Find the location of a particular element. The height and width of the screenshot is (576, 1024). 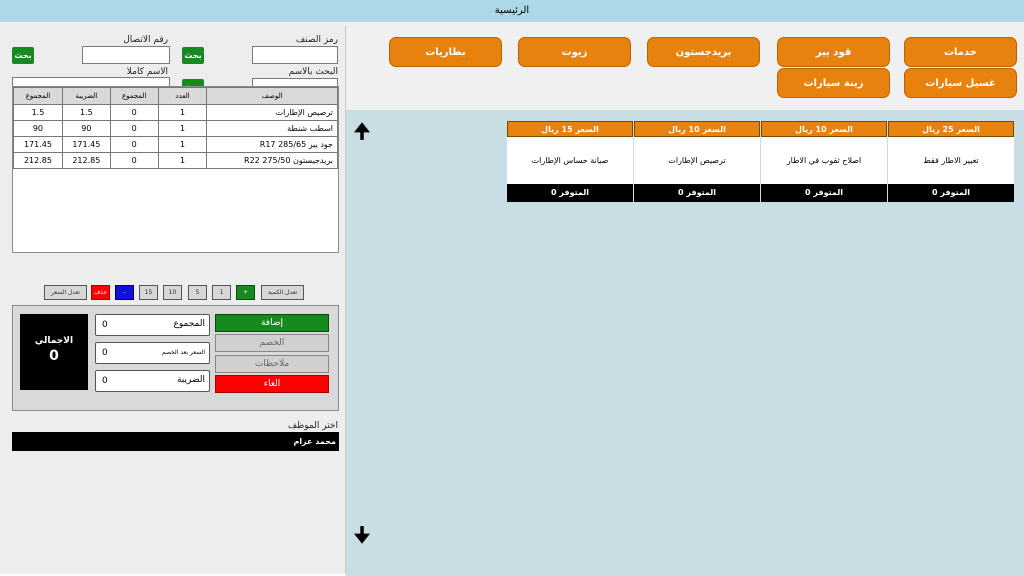

tax-field: 0 الضريبة is located at coordinates (152, 381).